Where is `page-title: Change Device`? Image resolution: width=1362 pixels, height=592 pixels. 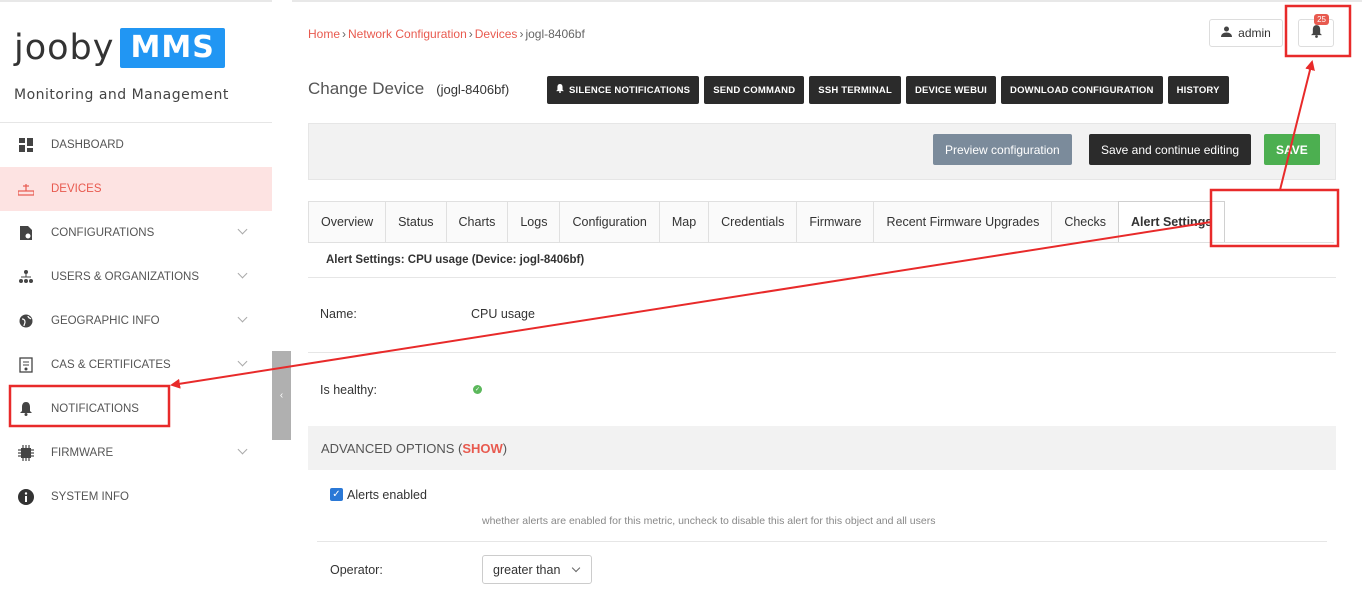
page-title: Change Device is located at coordinates (366, 88).